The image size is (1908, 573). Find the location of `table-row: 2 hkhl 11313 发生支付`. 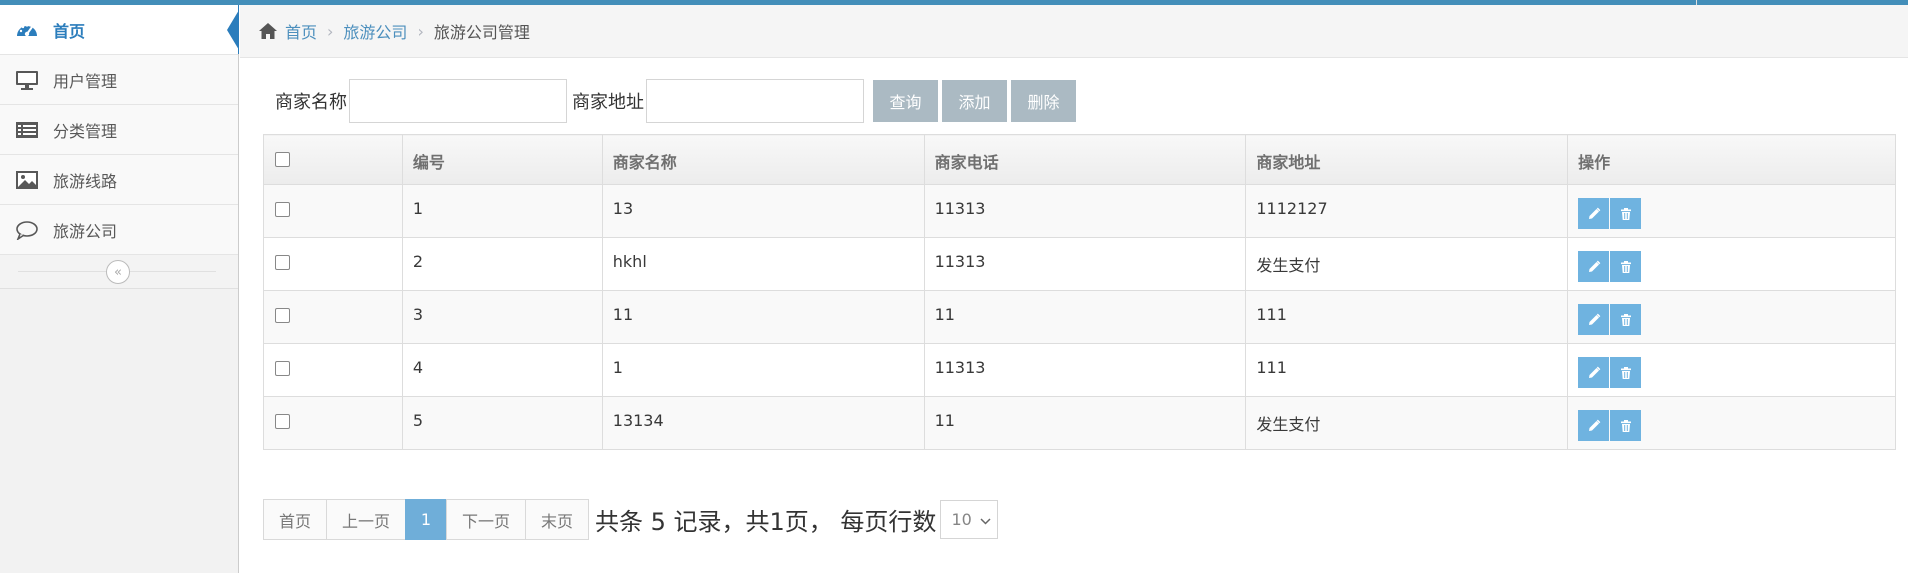

table-row: 2 hkhl 11313 发生支付 is located at coordinates (1079, 264).